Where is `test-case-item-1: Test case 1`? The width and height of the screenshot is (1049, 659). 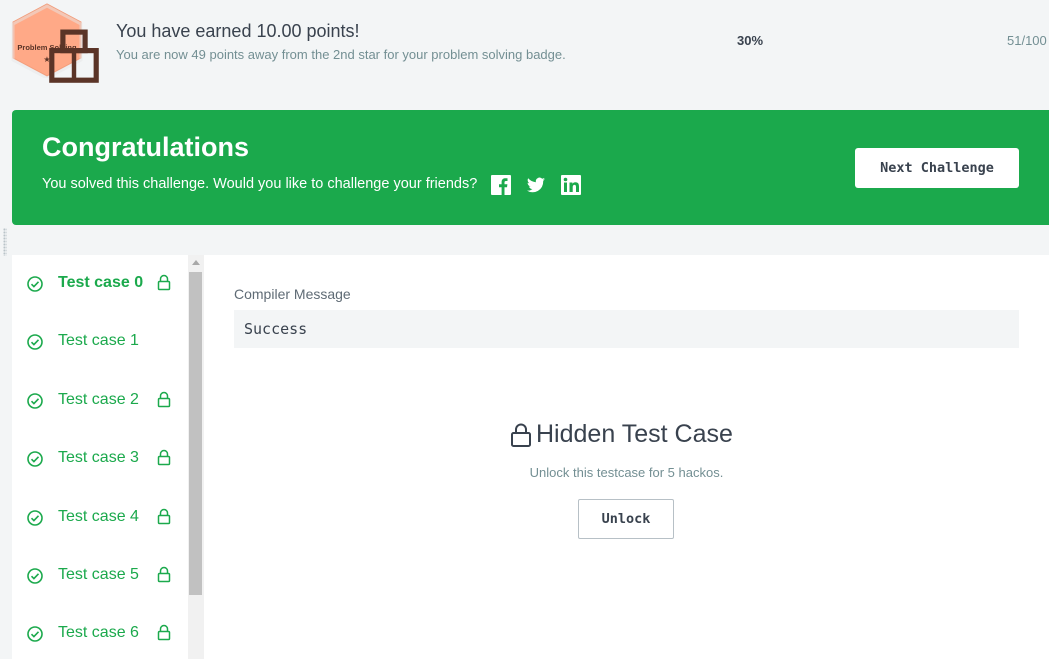 test-case-item-1: Test case 1 is located at coordinates (100, 342).